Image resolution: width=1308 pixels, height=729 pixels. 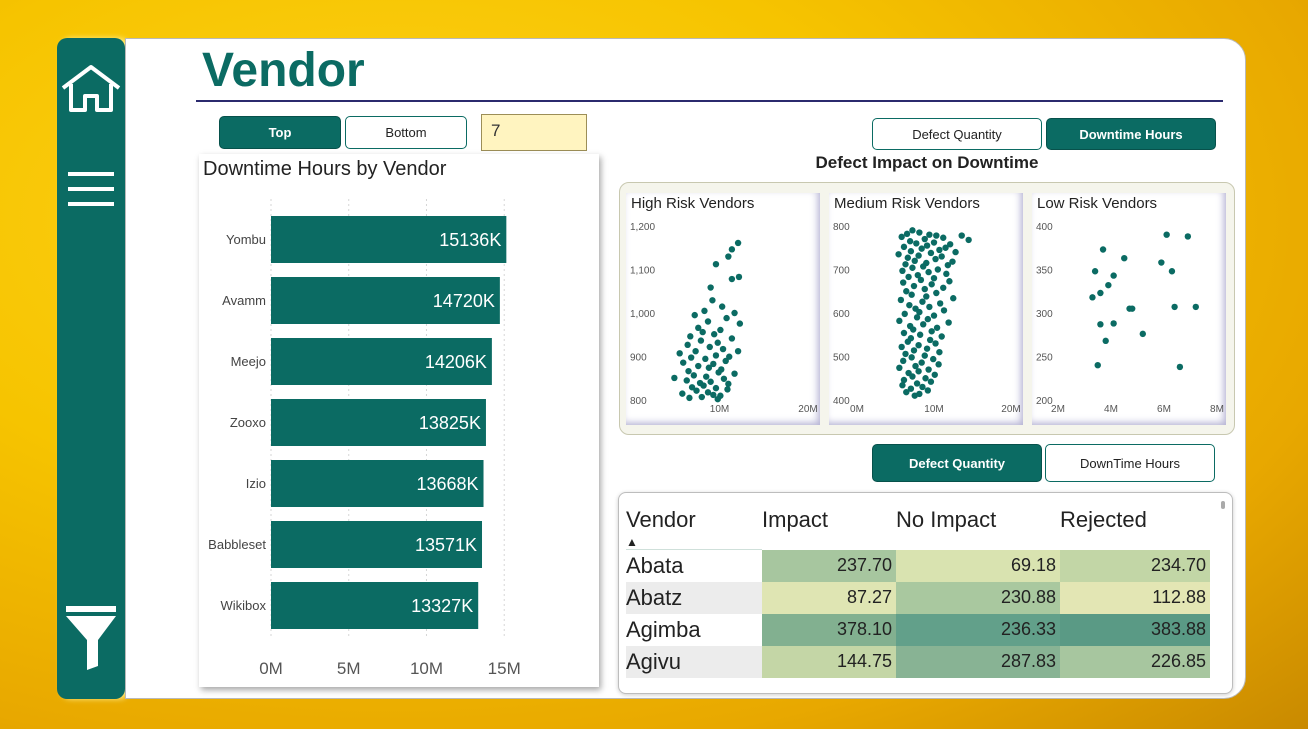 What do you see at coordinates (406, 132) in the screenshot?
I see `bottom-button: Bottom` at bounding box center [406, 132].